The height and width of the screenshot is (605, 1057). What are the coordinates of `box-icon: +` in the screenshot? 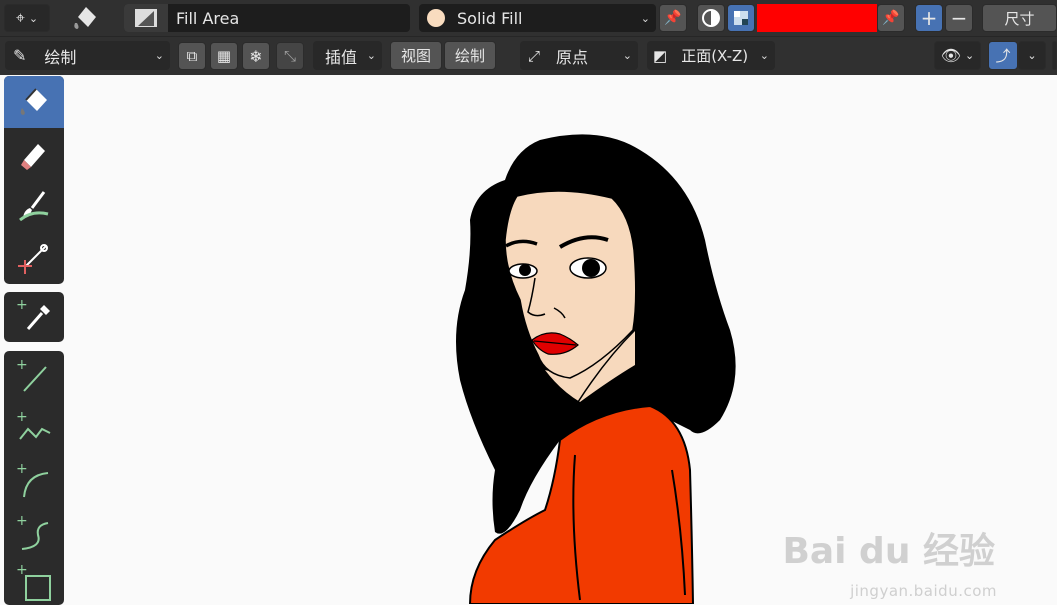 It's located at (33, 581).